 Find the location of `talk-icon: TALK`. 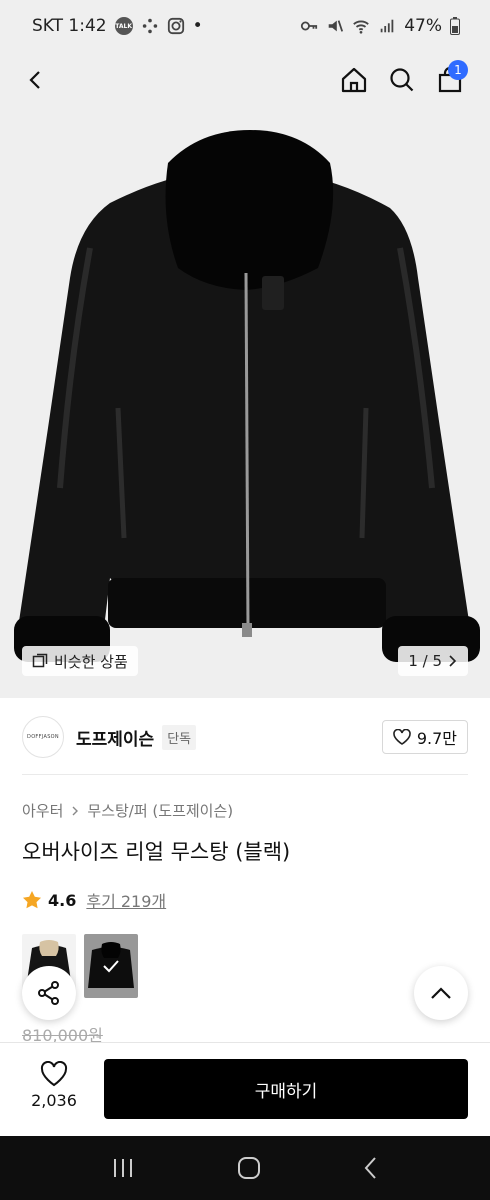

talk-icon: TALK is located at coordinates (123, 26).